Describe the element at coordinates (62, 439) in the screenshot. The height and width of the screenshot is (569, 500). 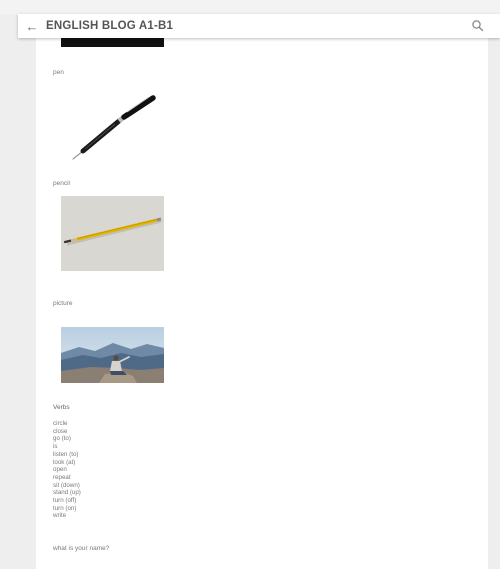
I see `verb-item: go (to)` at that location.